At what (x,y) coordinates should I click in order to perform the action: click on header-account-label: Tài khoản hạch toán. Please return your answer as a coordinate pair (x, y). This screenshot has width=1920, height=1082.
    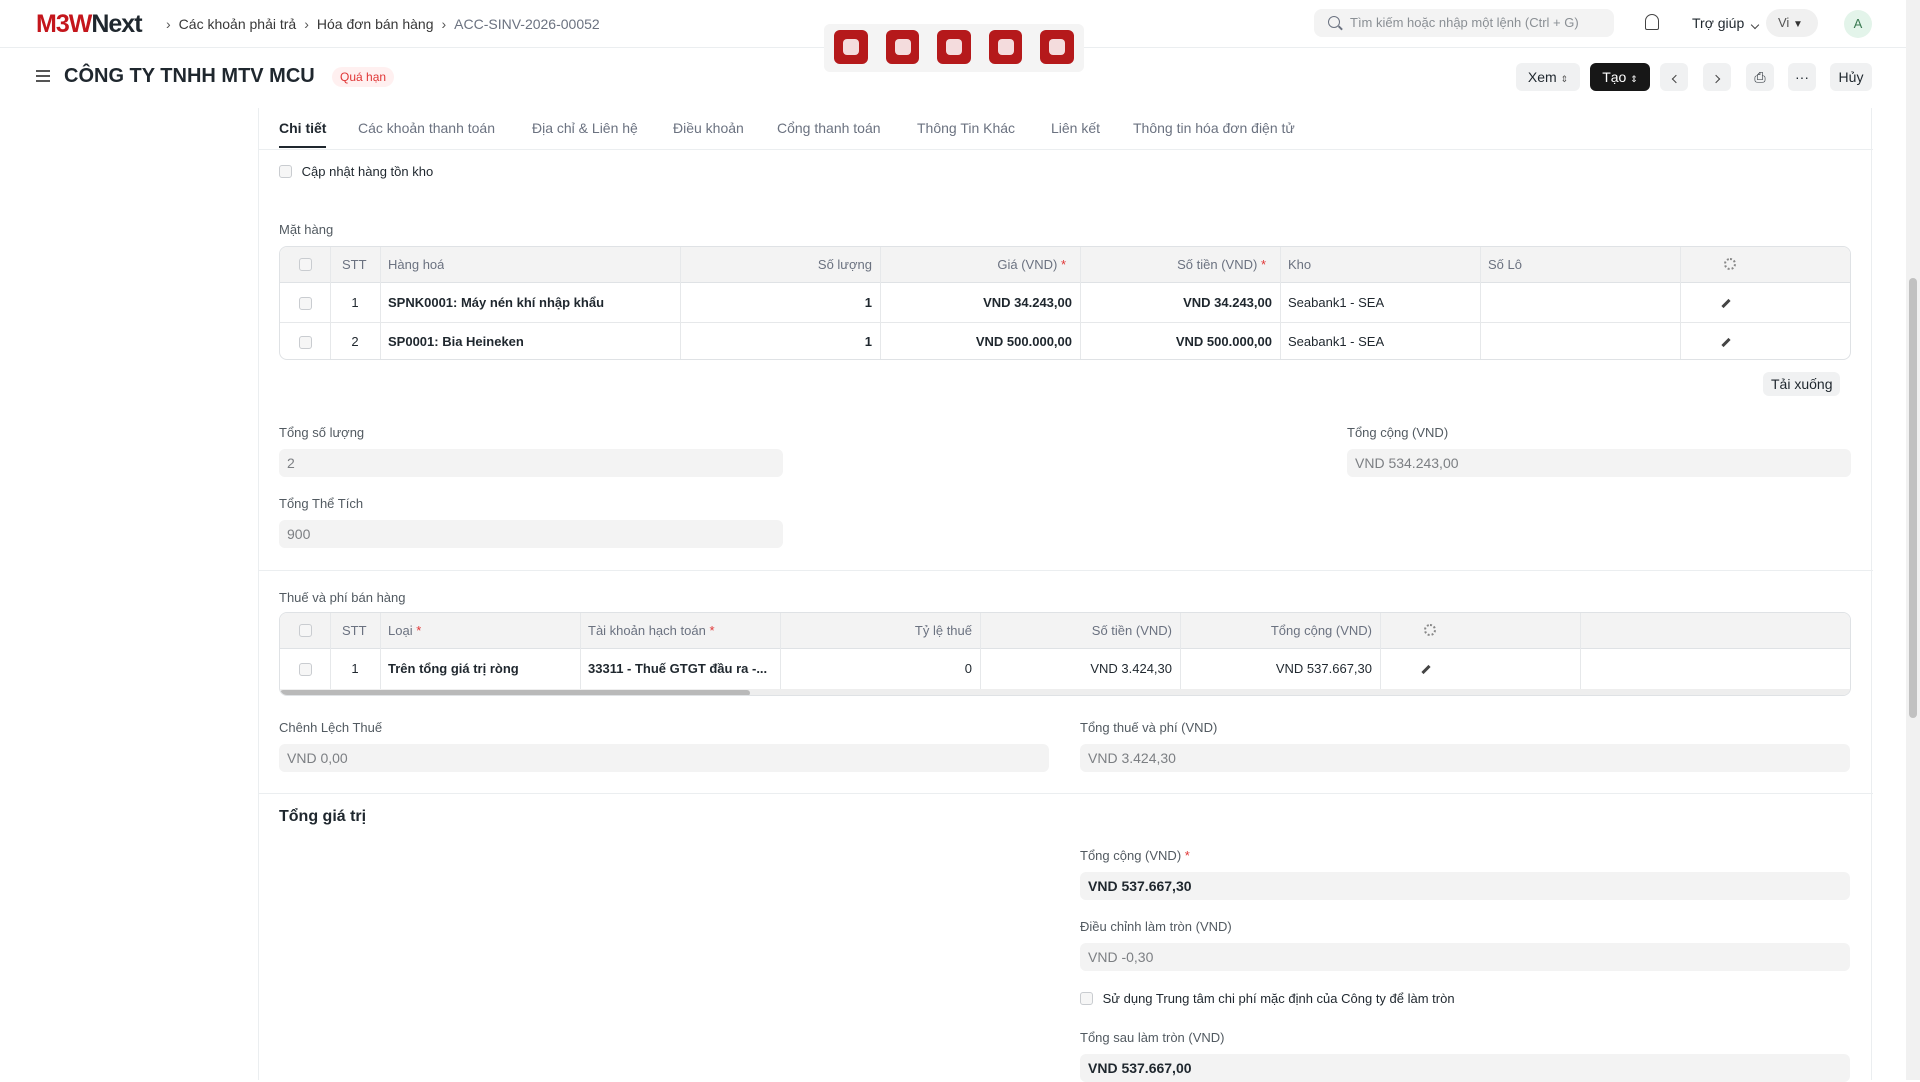
    Looking at the image, I should click on (647, 630).